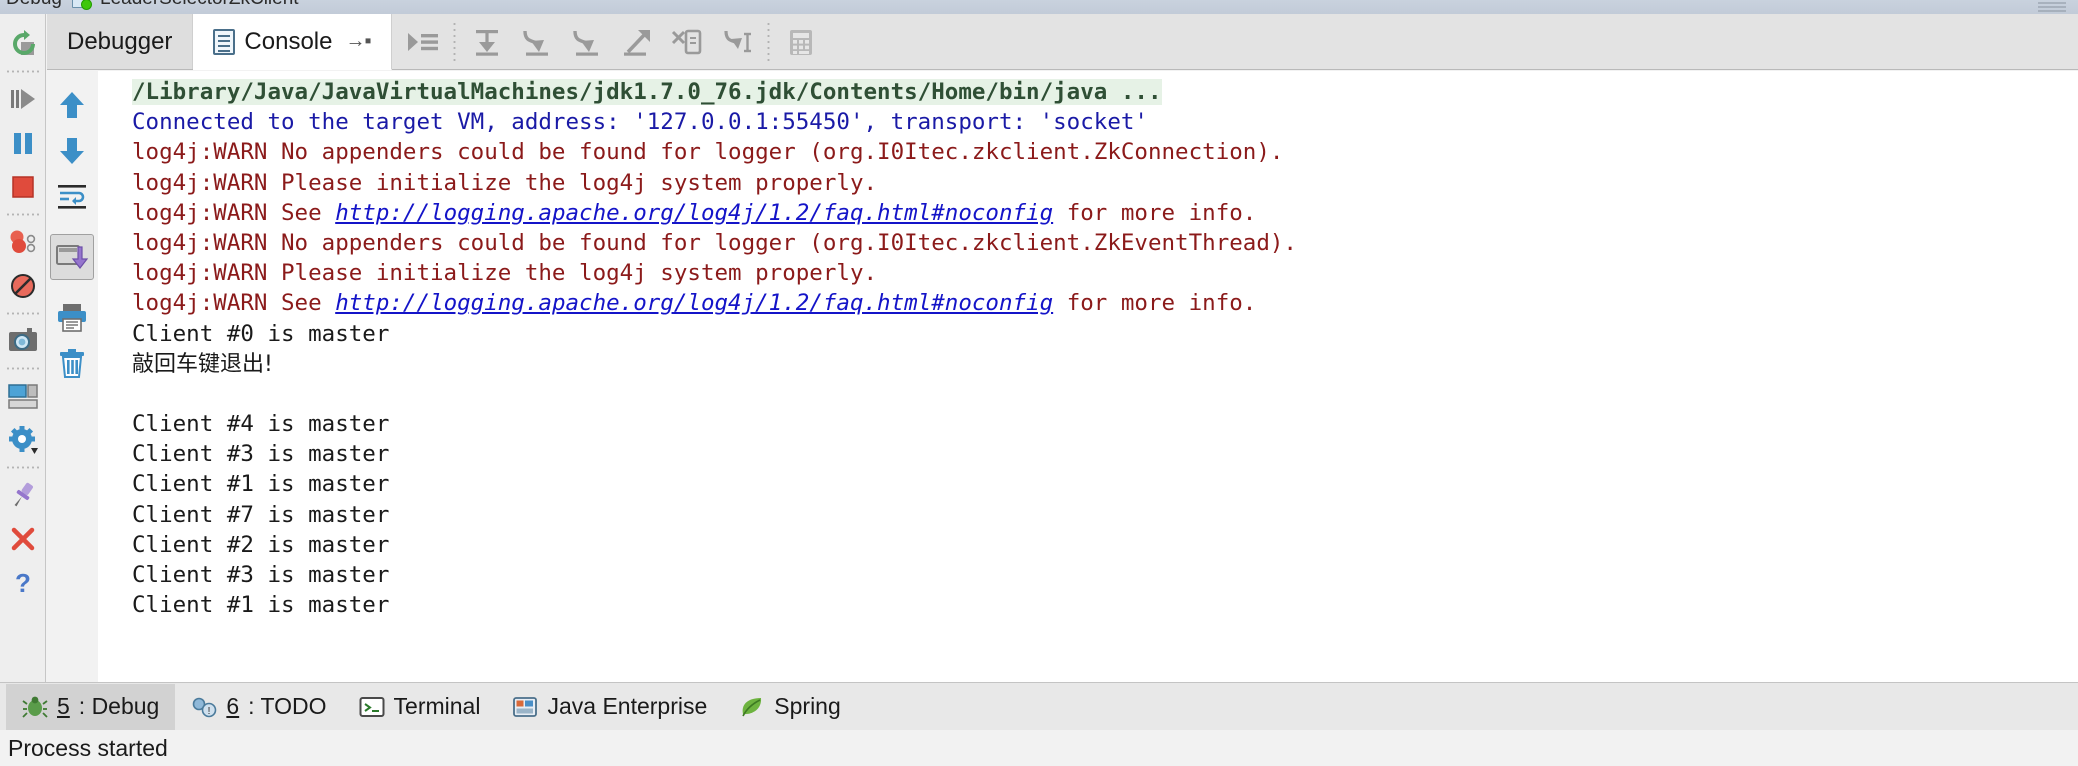 Image resolution: width=2078 pixels, height=766 pixels. What do you see at coordinates (525, 707) in the screenshot?
I see `java-enterprise-icon` at bounding box center [525, 707].